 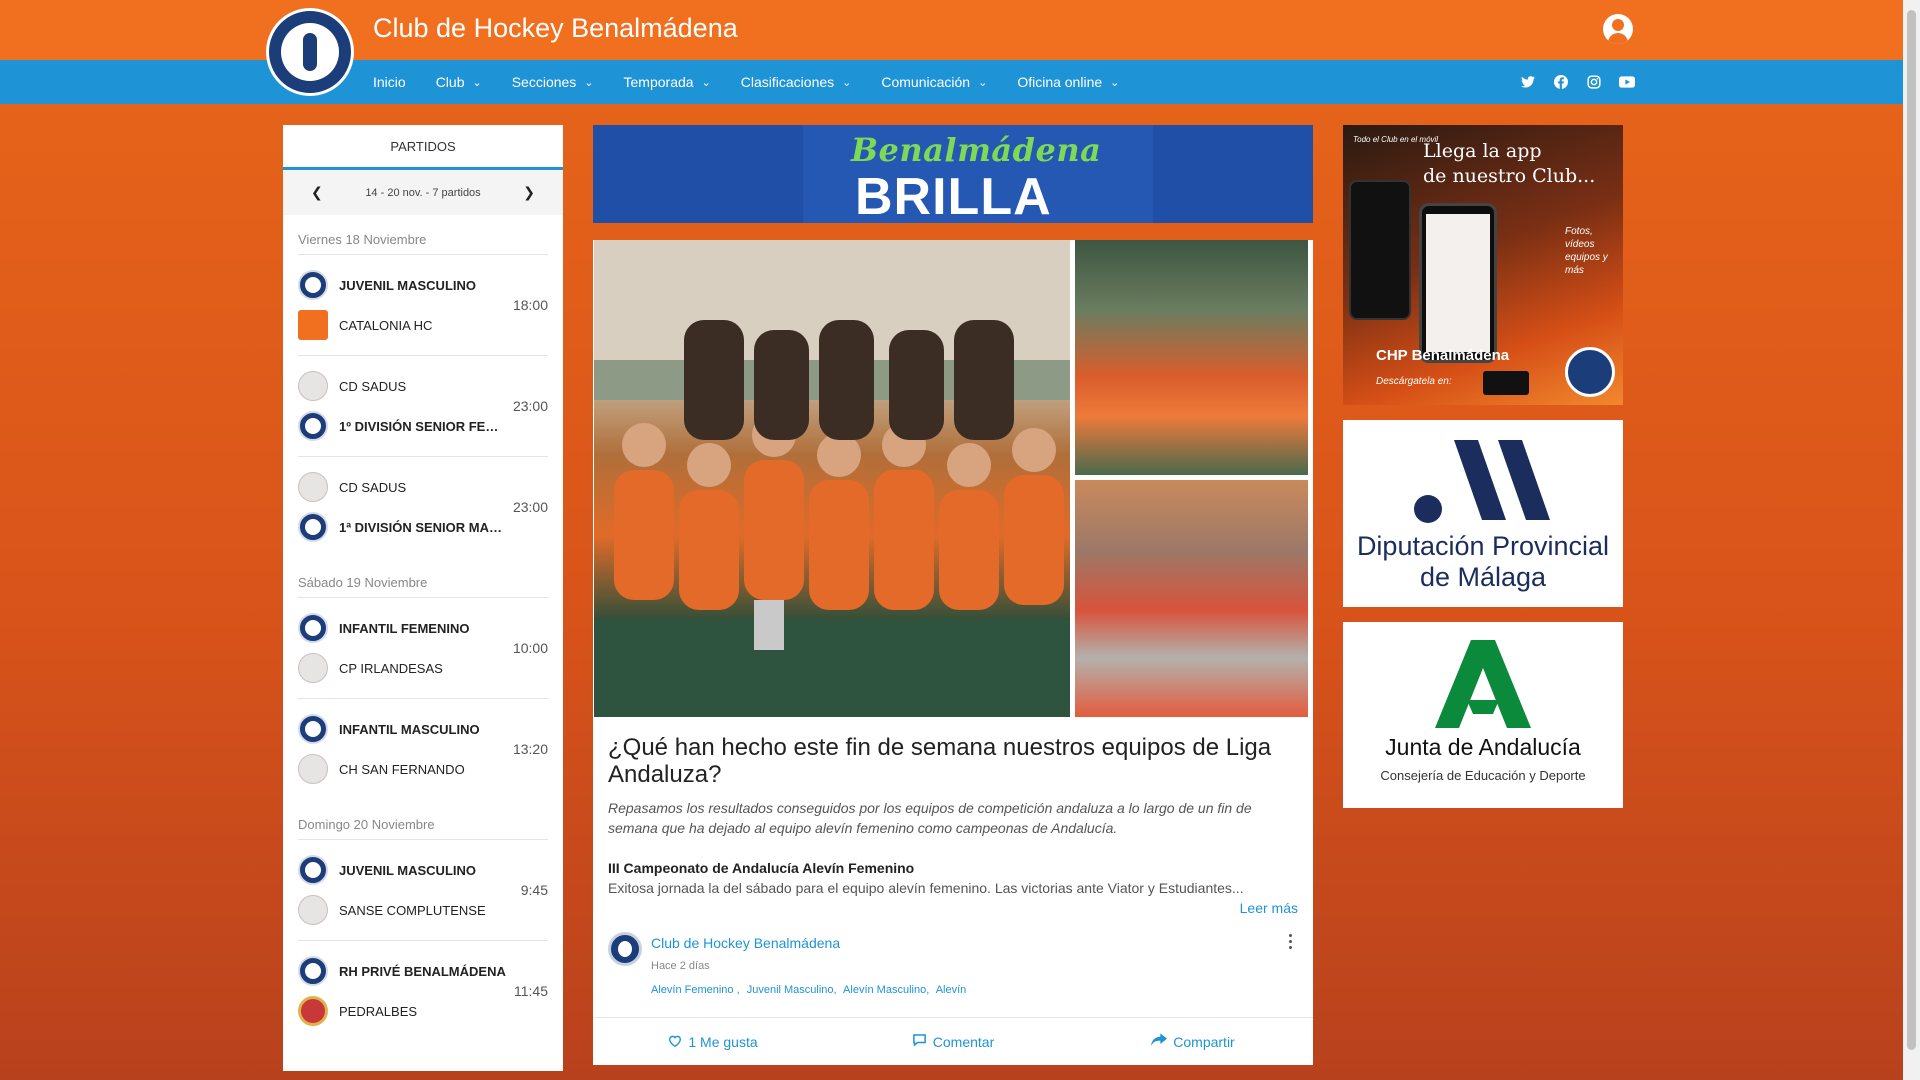 I want to click on twitter-icon, so click(x=1528, y=82).